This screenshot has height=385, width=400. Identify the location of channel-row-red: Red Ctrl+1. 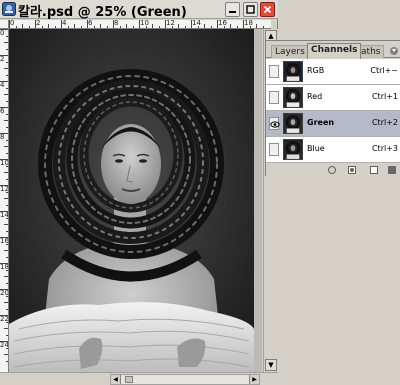
(333, 98).